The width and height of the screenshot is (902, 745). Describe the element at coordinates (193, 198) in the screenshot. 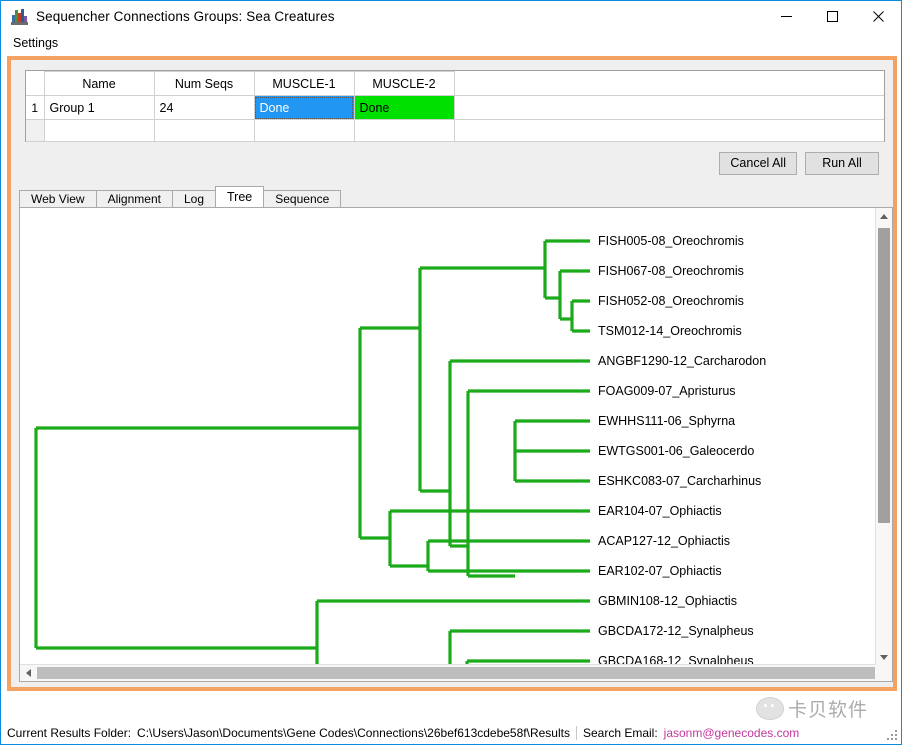

I see `tab-log: Log` at that location.